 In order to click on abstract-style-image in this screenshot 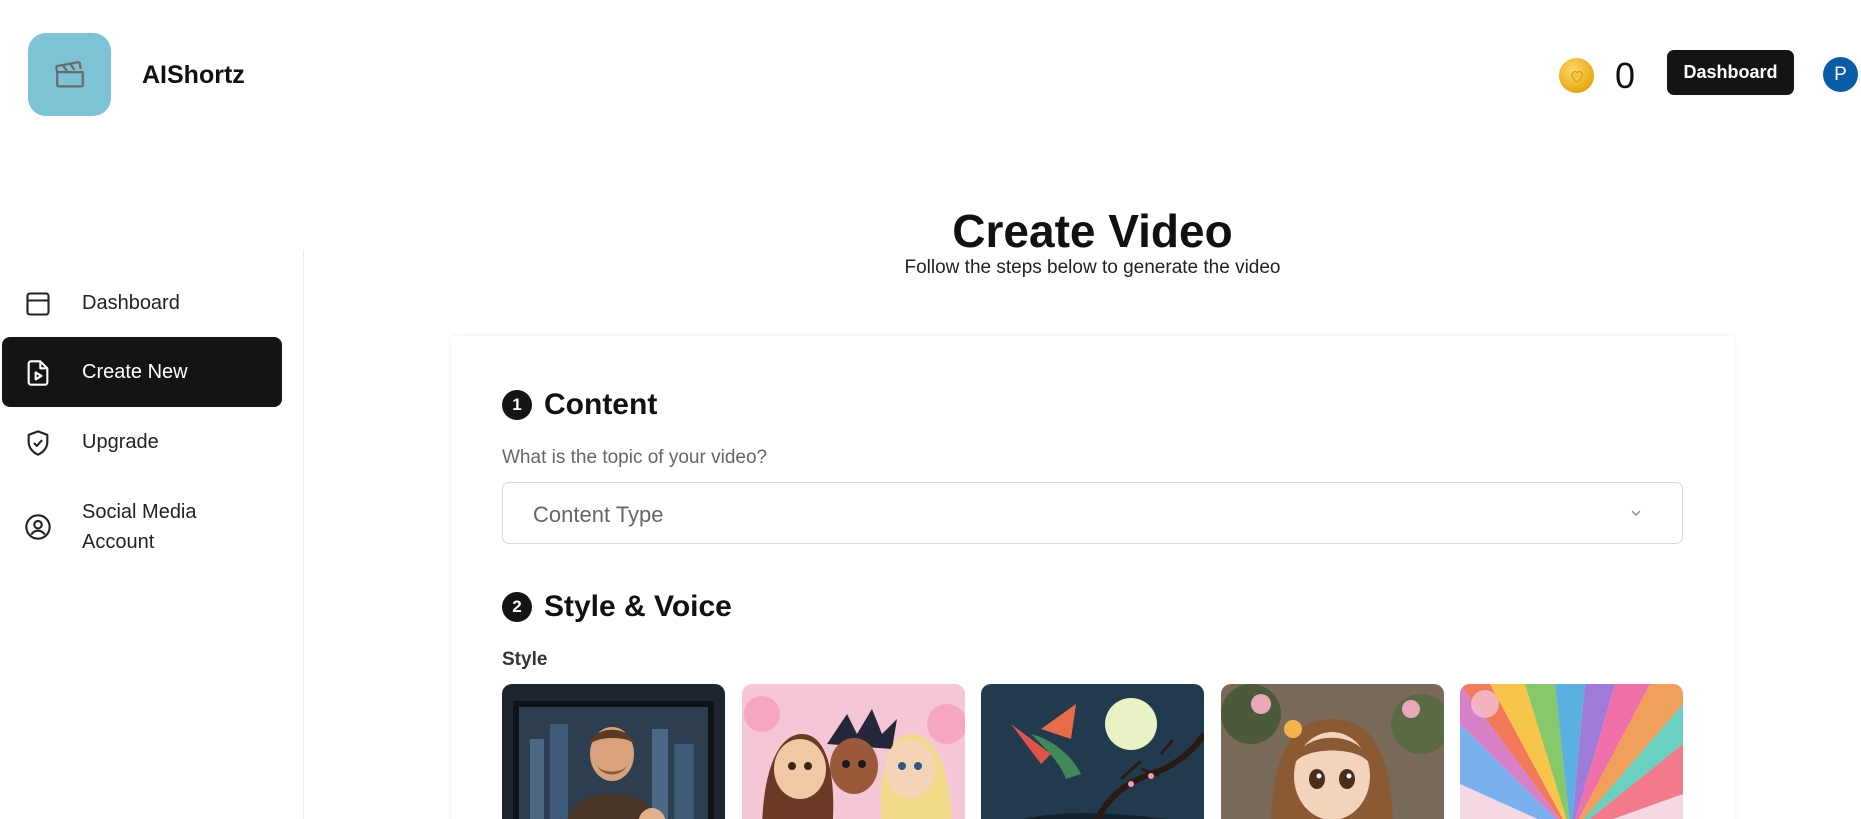, I will do `click(1571, 751)`.